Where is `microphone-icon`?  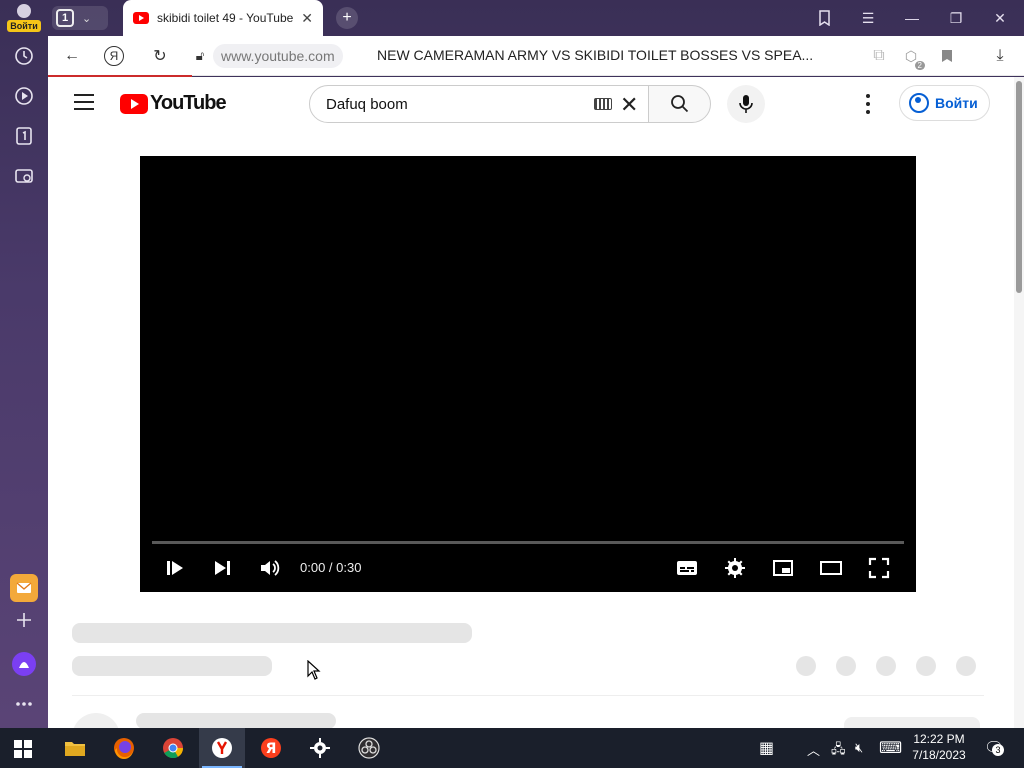
microphone-icon is located at coordinates (746, 104).